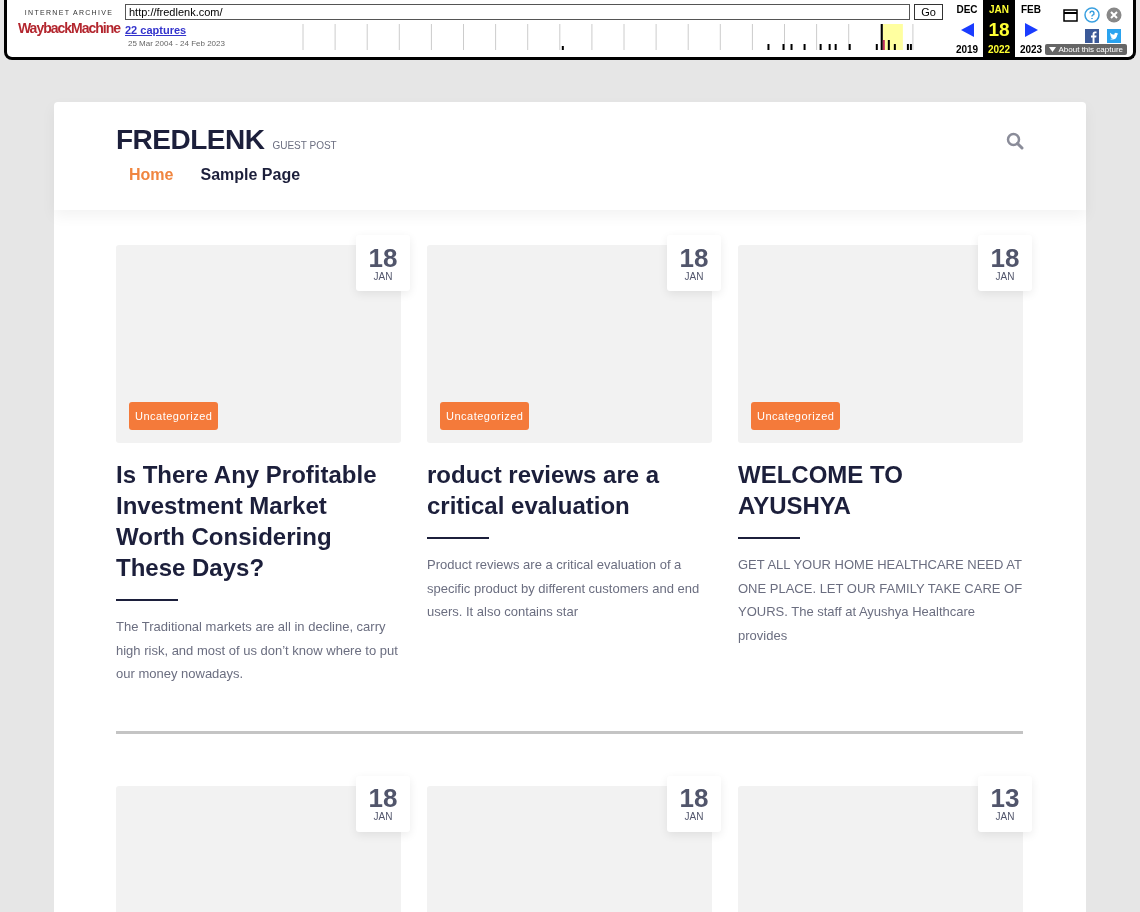 This screenshot has height=912, width=1140. What do you see at coordinates (1031, 29) in the screenshot?
I see `next-arrow-icon` at bounding box center [1031, 29].